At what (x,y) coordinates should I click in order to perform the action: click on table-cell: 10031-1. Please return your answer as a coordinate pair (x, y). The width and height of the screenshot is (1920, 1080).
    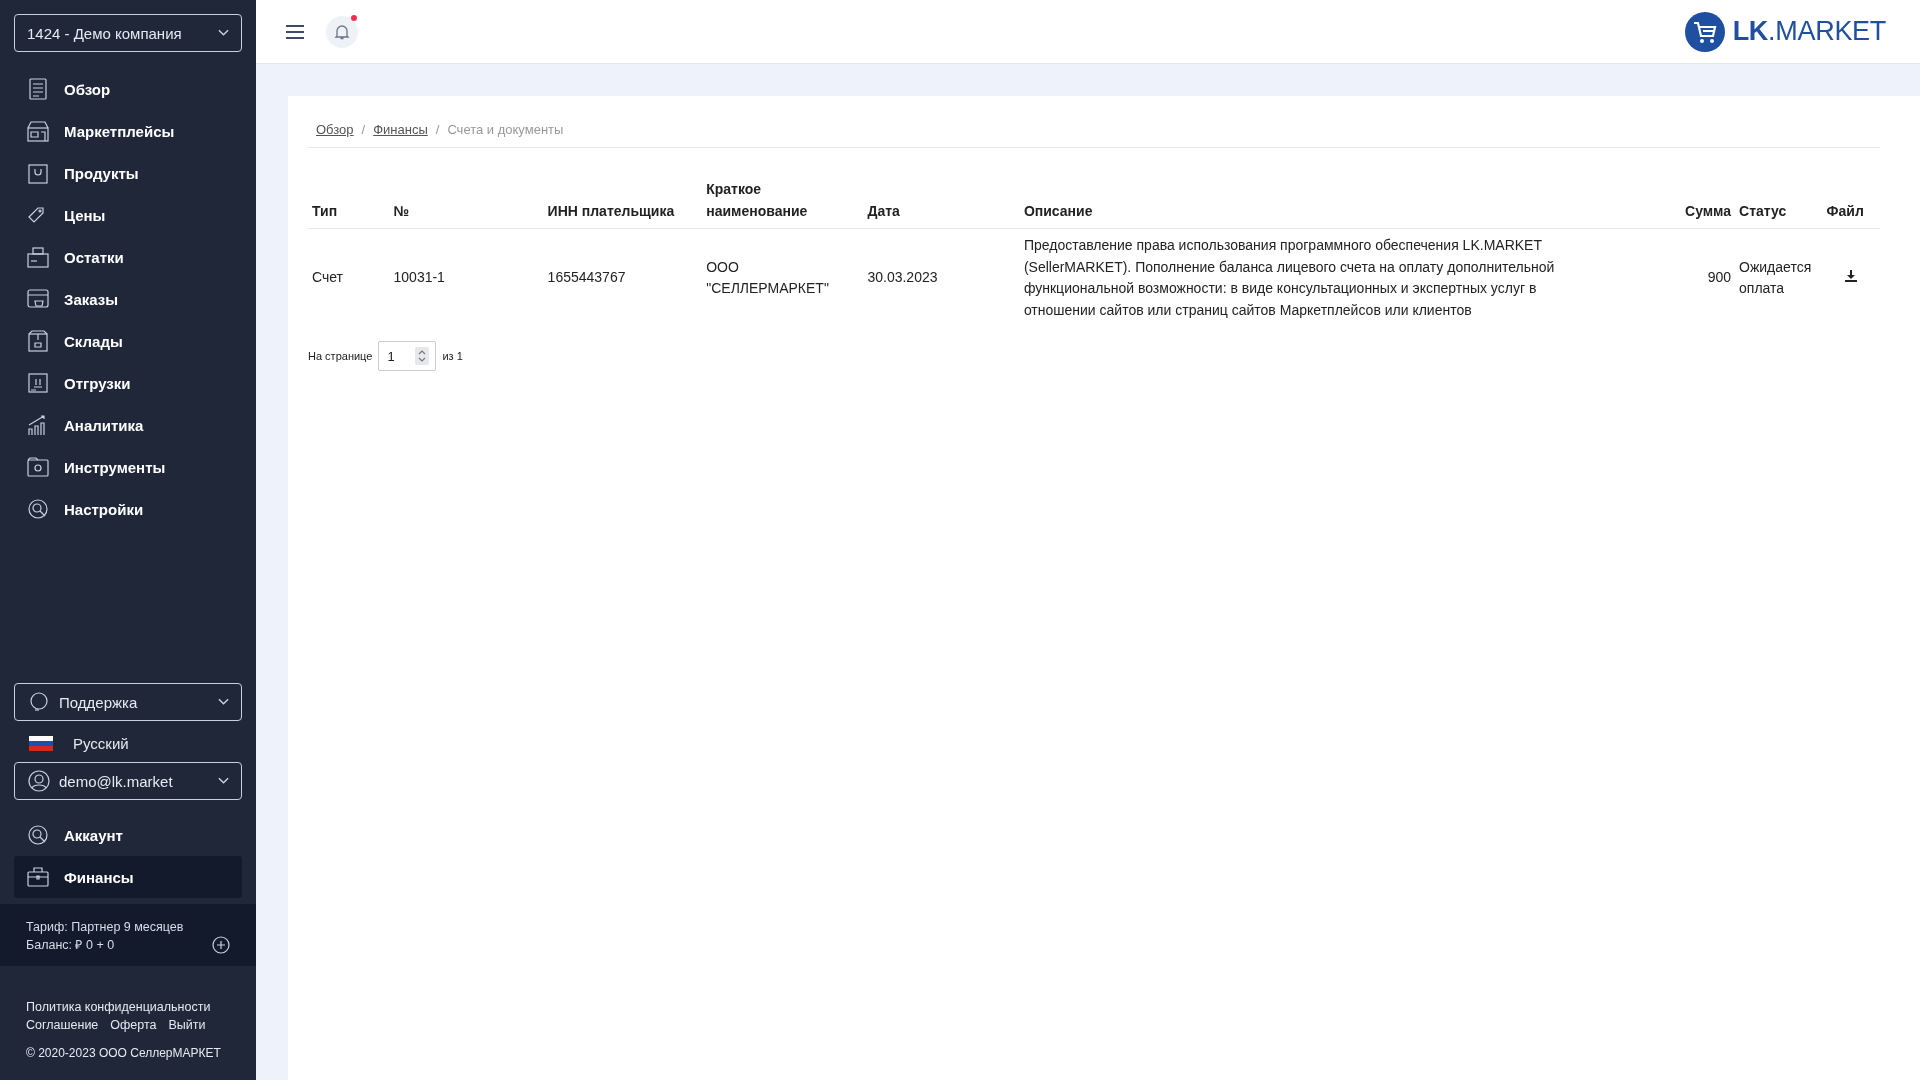
    Looking at the image, I should click on (419, 277).